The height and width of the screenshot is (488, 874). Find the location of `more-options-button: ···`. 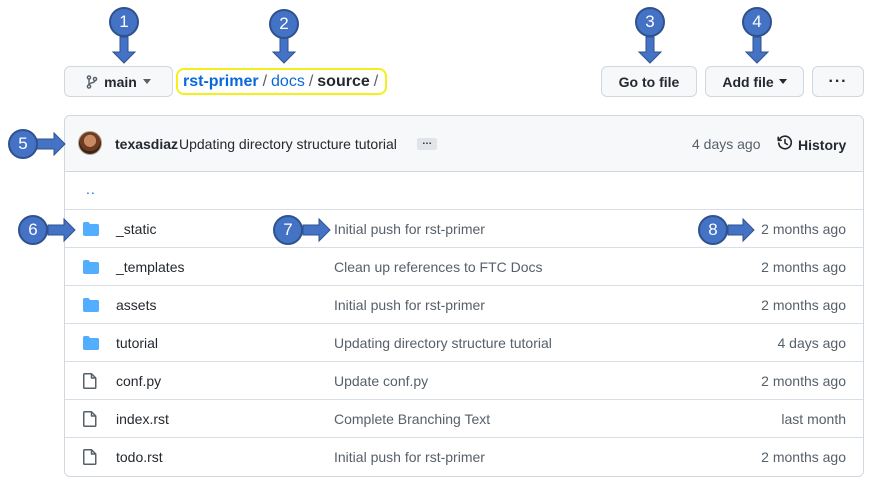

more-options-button: ··· is located at coordinates (838, 81).